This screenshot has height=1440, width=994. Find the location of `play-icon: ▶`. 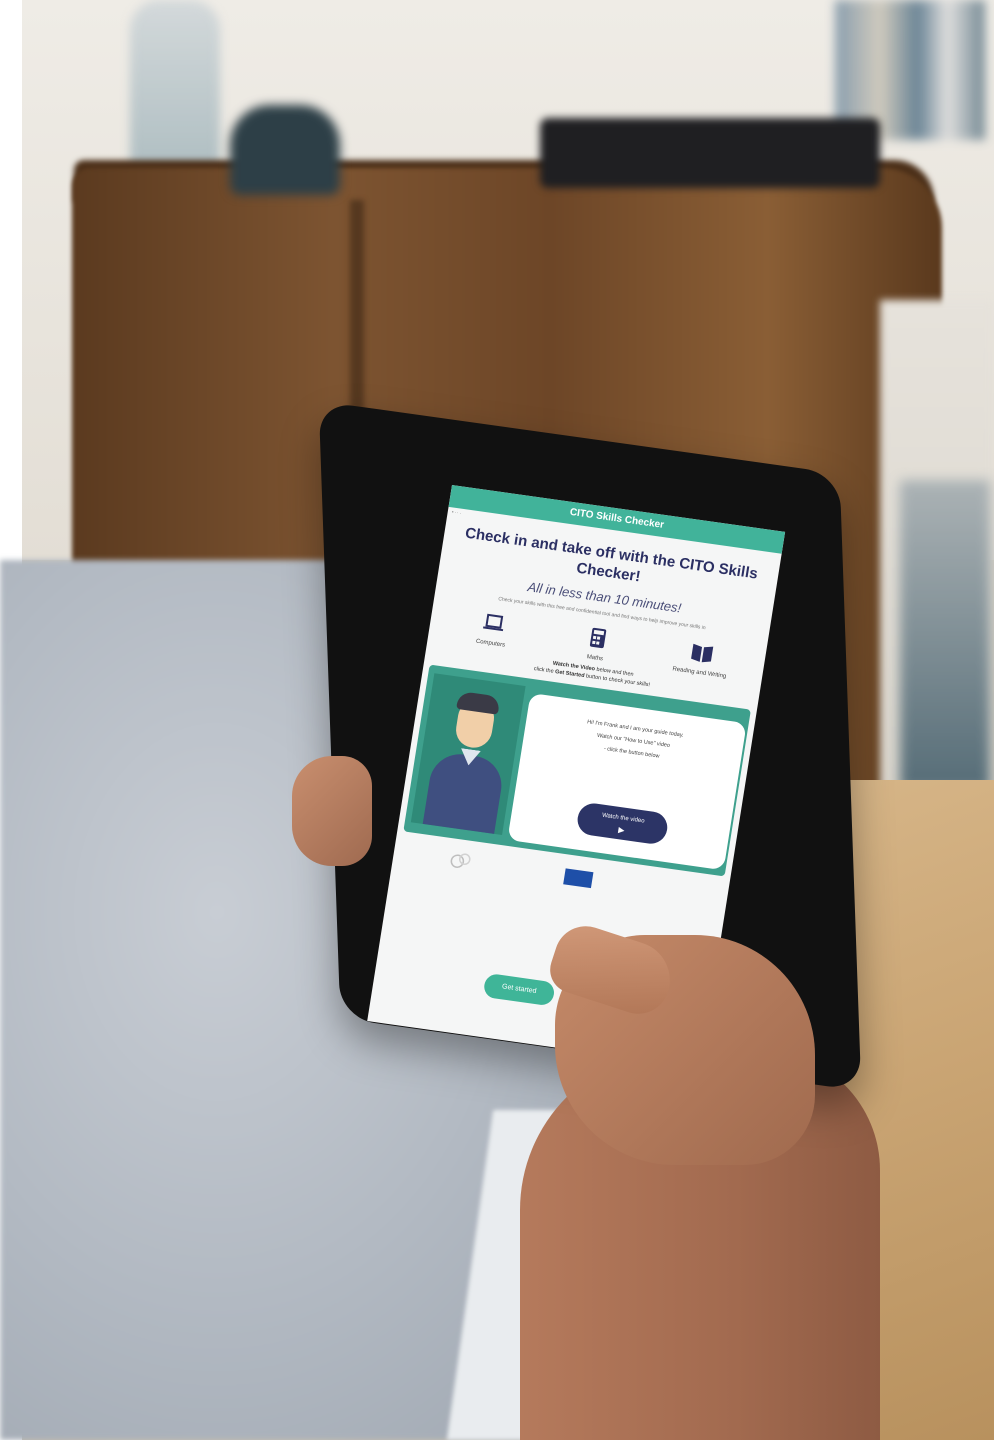

play-icon: ▶ is located at coordinates (621, 830).